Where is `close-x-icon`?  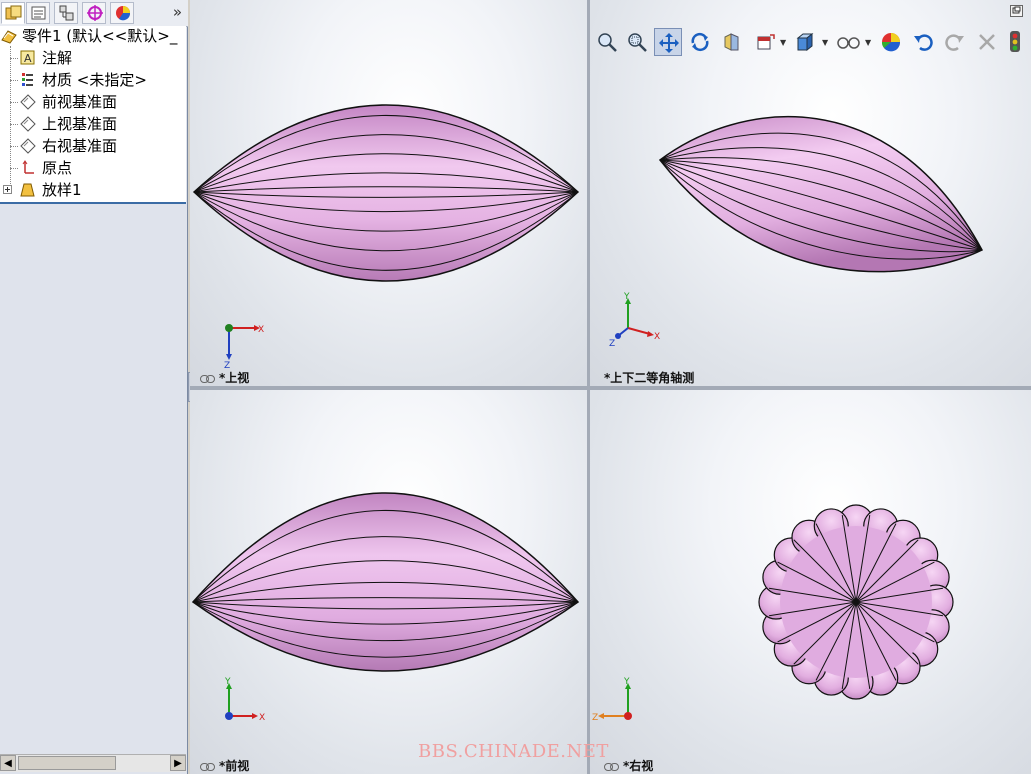 close-x-icon is located at coordinates (987, 42).